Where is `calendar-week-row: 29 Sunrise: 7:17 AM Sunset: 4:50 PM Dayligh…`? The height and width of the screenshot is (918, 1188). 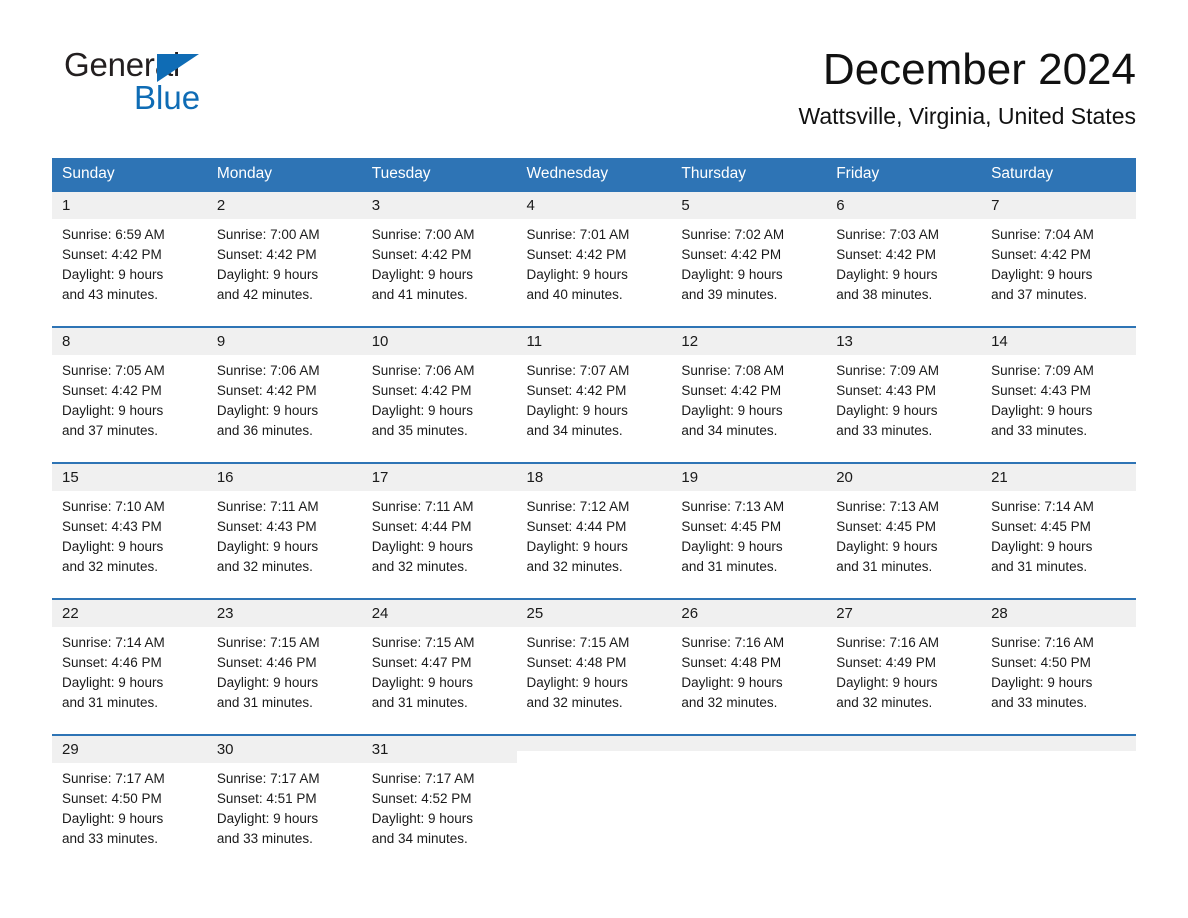
calendar-week-row: 29 Sunrise: 7:17 AM Sunset: 4:50 PM Dayligh… is located at coordinates (594, 801).